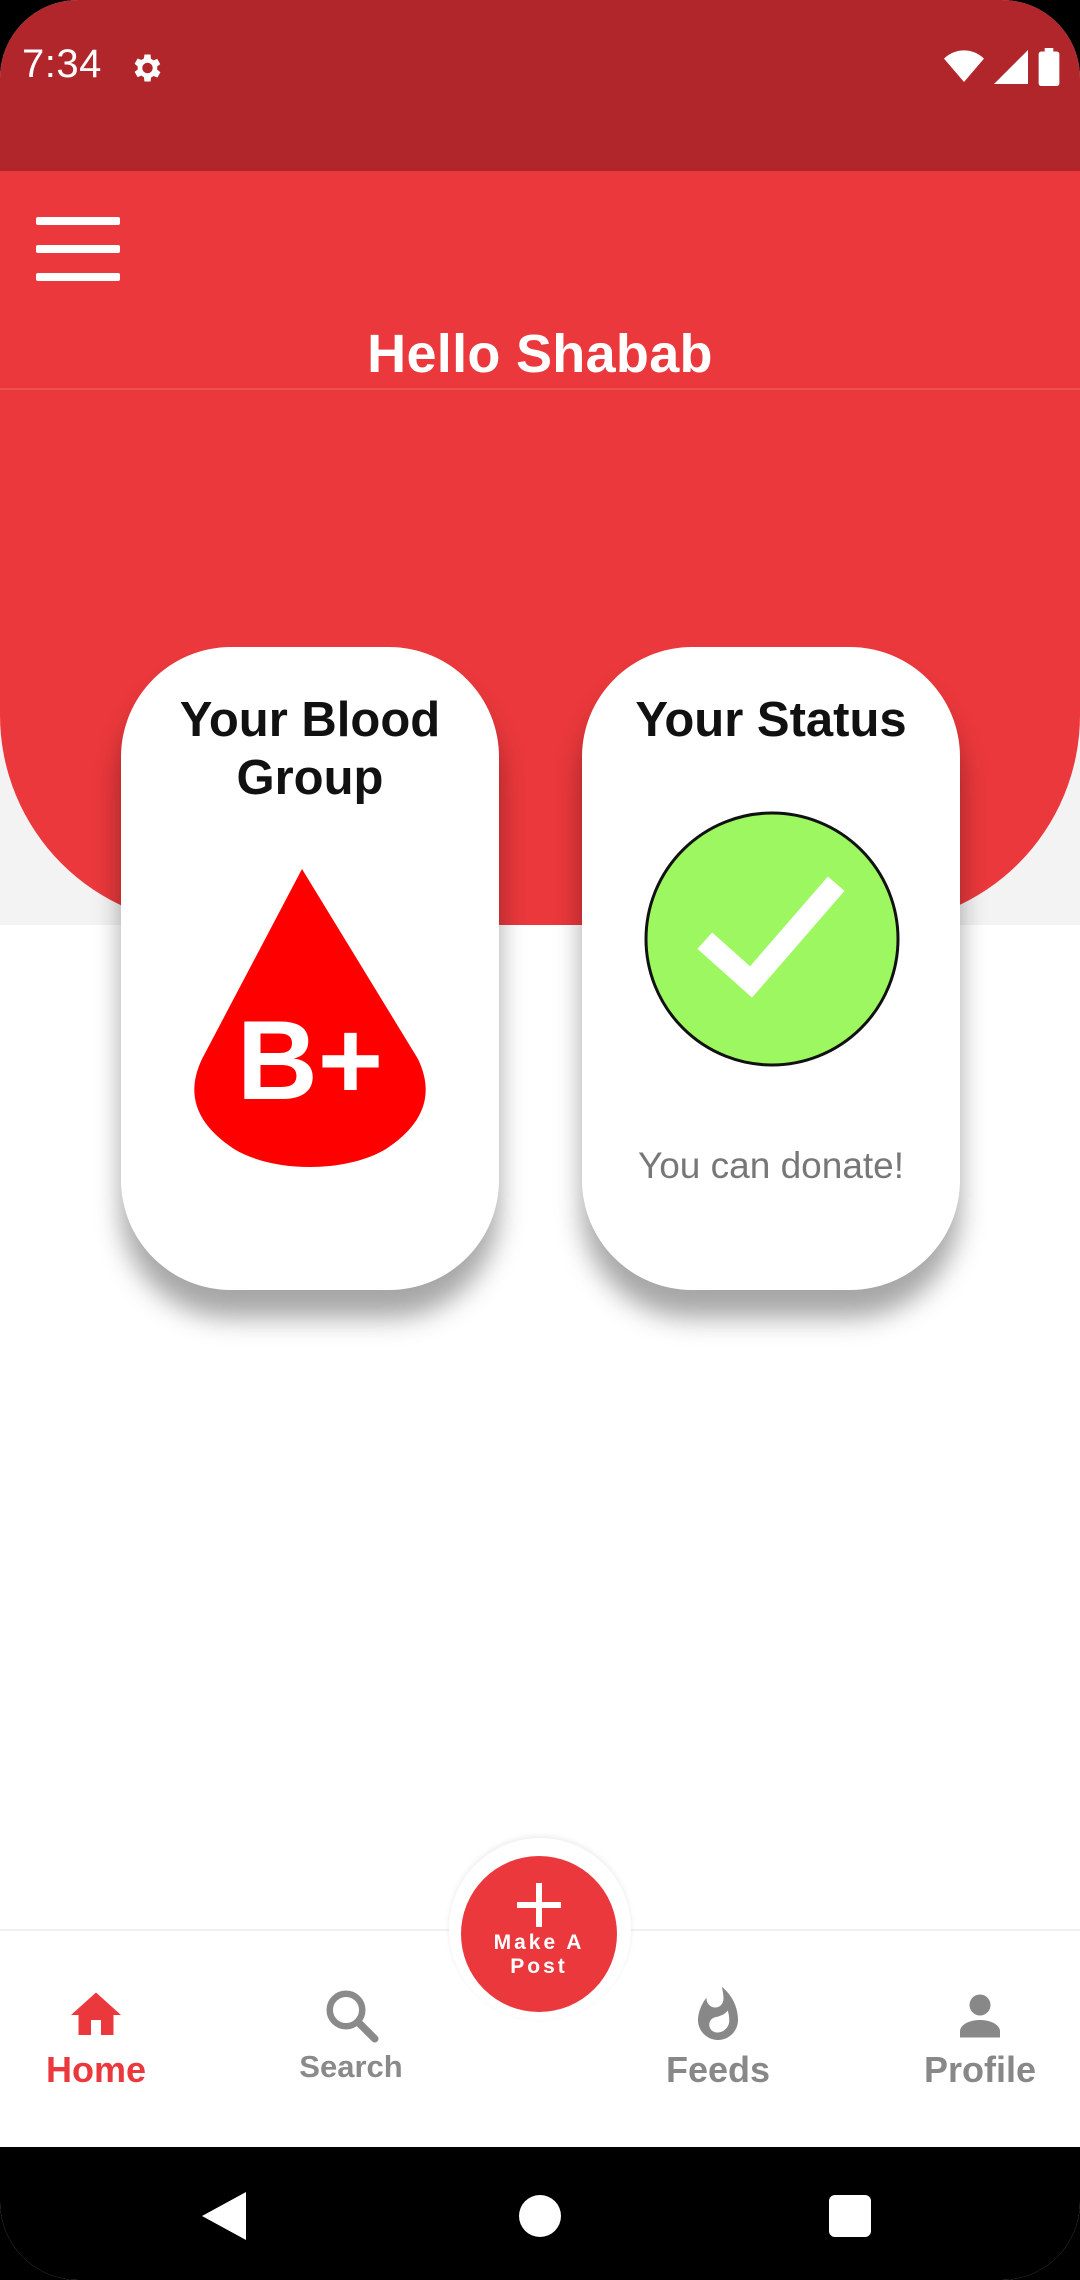 Image resolution: width=1080 pixels, height=2280 pixels. Describe the element at coordinates (850, 2216) in the screenshot. I see `recent-apps-icon` at that location.